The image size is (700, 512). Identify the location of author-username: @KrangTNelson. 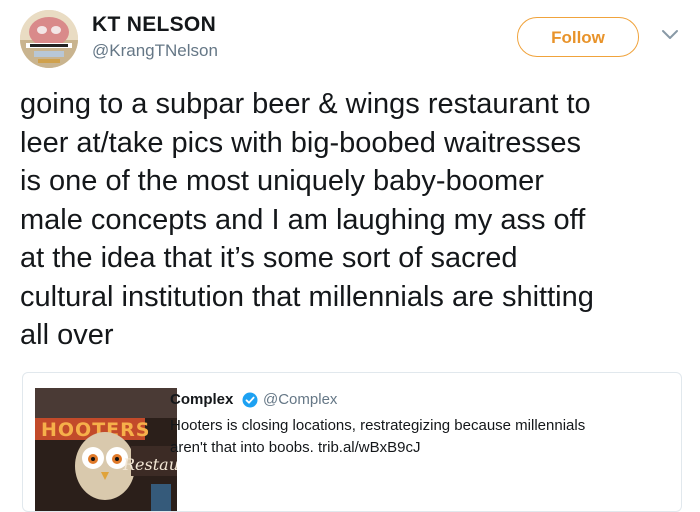
(155, 51).